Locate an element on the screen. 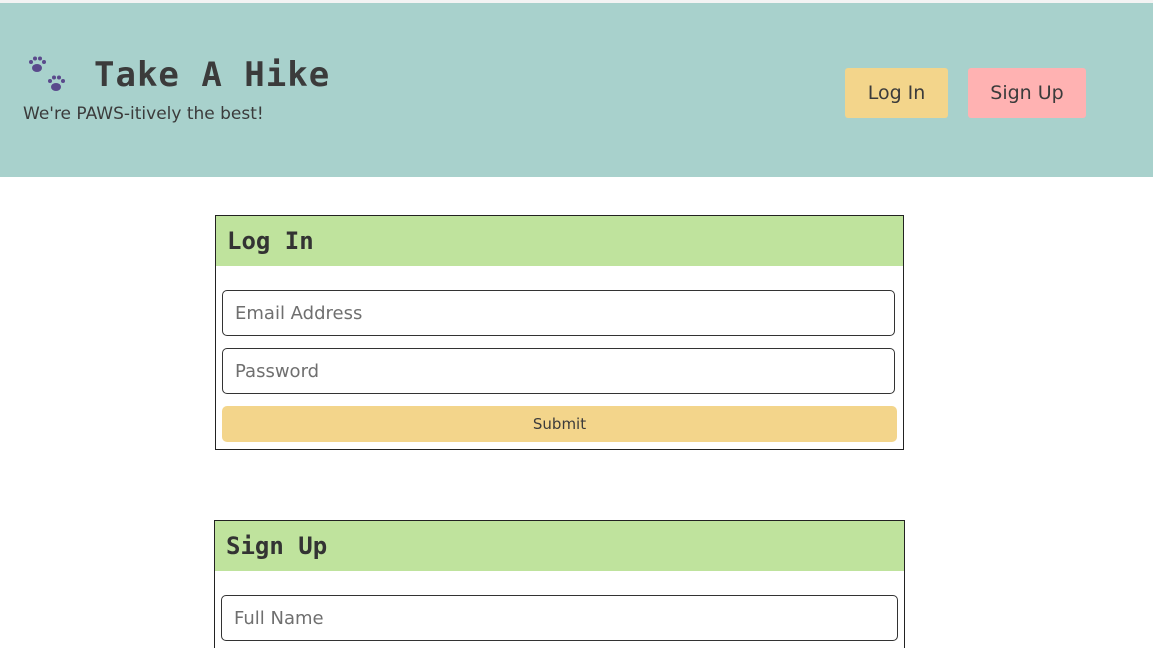  signup-heading: Sign Up is located at coordinates (559, 546).